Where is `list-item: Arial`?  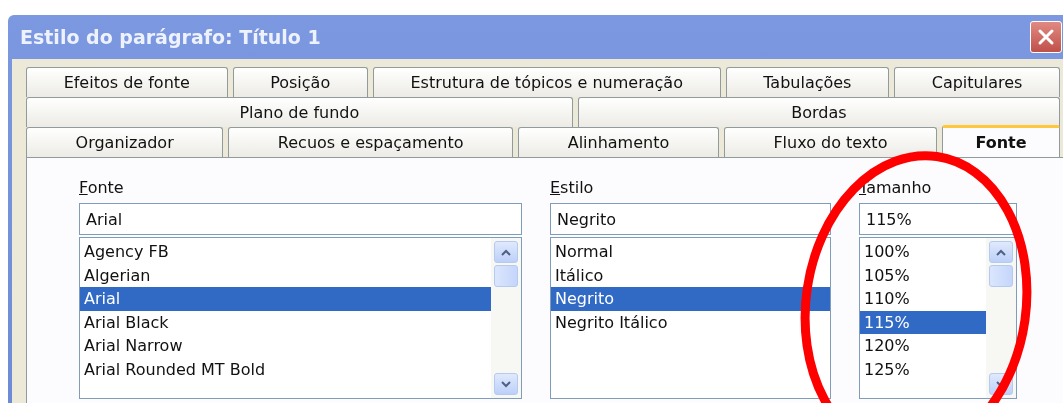
list-item: Arial is located at coordinates (285, 299).